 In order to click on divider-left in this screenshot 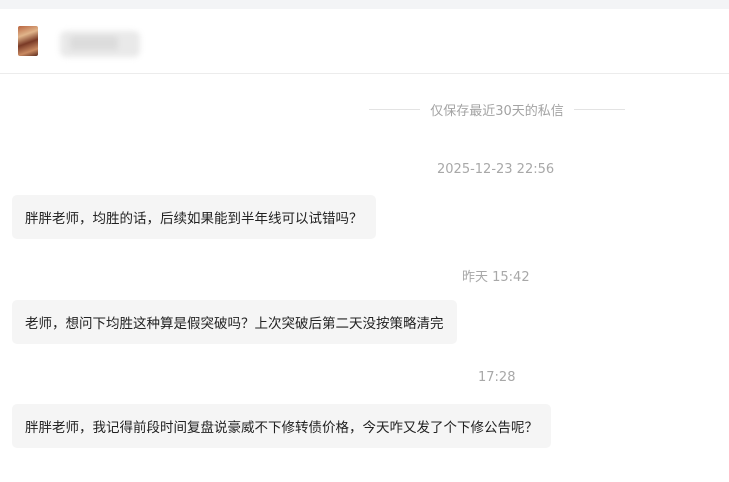, I will do `click(395, 109)`.